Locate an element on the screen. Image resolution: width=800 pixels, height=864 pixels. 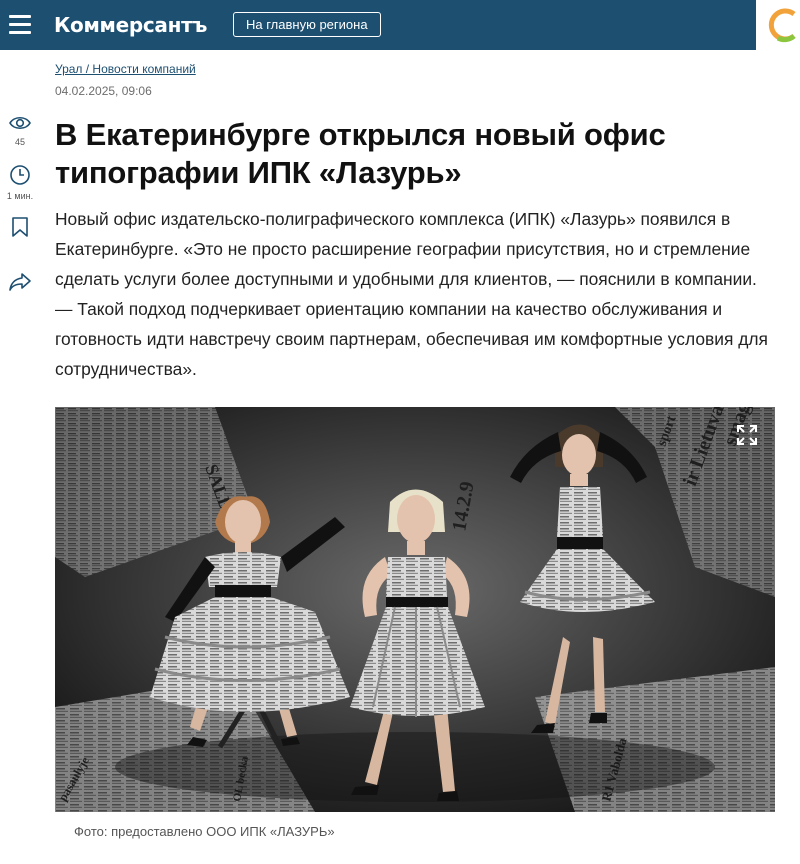
read-time: 1 мин. is located at coordinates (20, 182).